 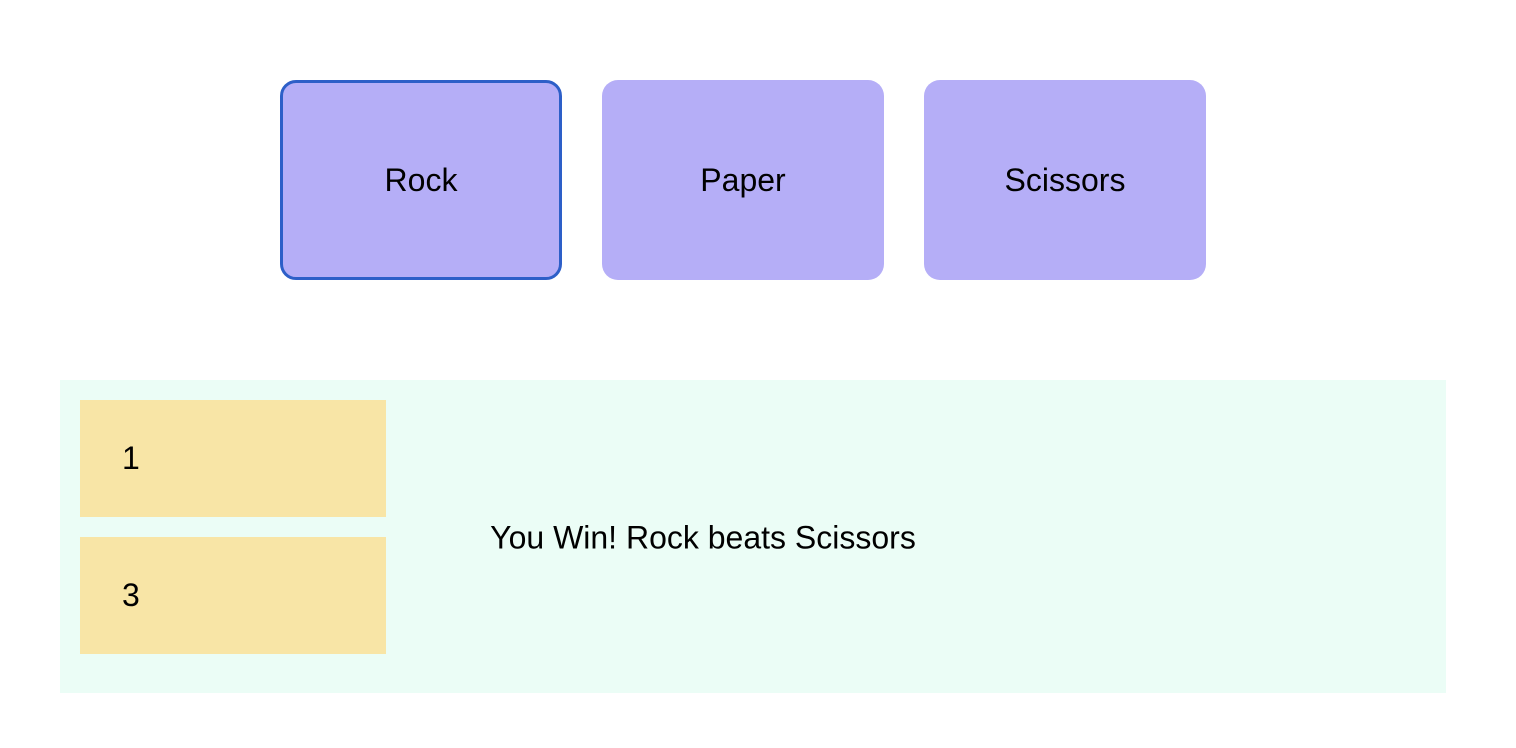 I want to click on rock-button: Rock, so click(x=421, y=180).